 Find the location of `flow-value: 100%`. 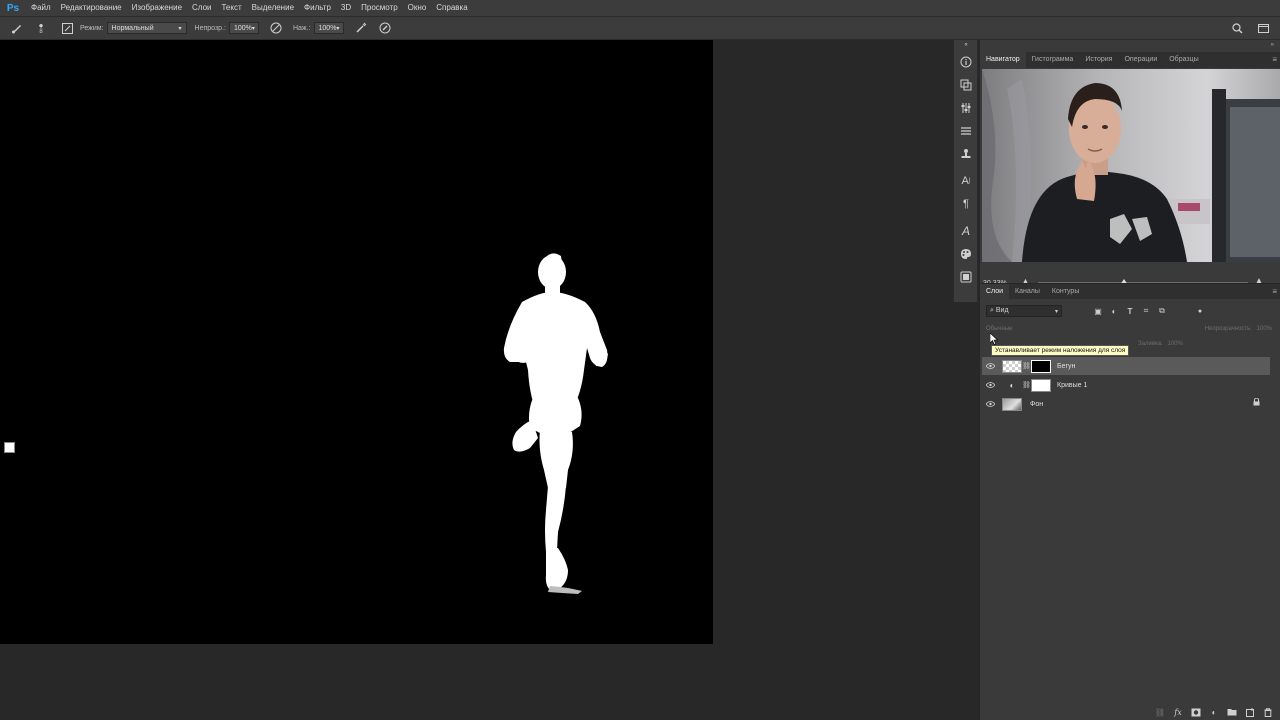

flow-value: 100% is located at coordinates (327, 28).